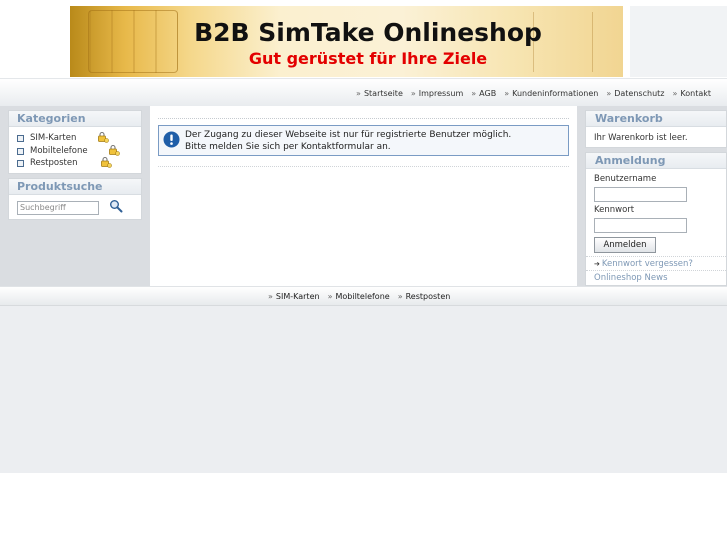 The width and height of the screenshot is (727, 545). Describe the element at coordinates (46, 138) in the screenshot. I see `category-item-sim-karten: SIM-Karten` at that location.